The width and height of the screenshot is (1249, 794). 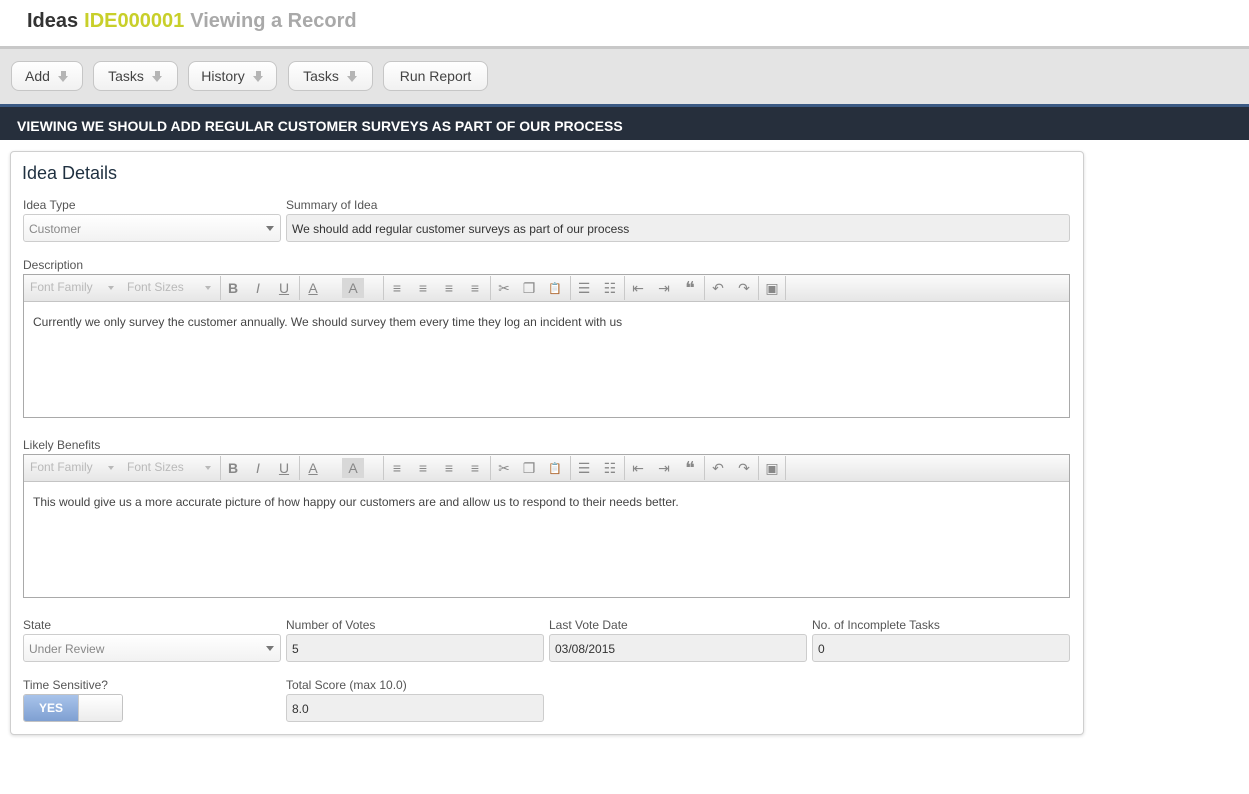 I want to click on record-id: IDE000001, so click(x=134, y=21).